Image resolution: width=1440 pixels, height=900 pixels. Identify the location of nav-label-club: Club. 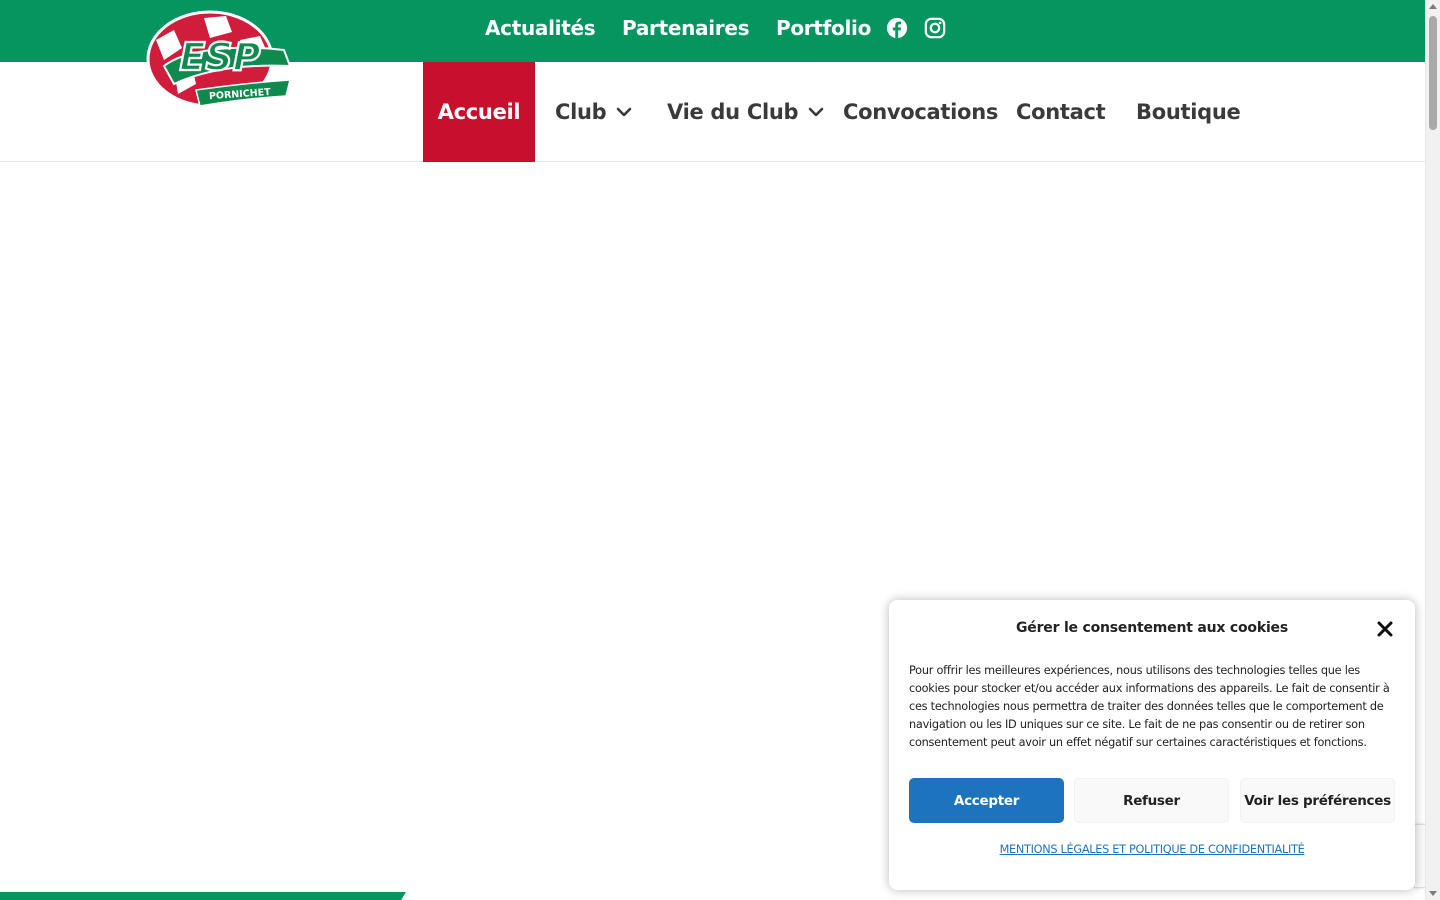
(581, 112).